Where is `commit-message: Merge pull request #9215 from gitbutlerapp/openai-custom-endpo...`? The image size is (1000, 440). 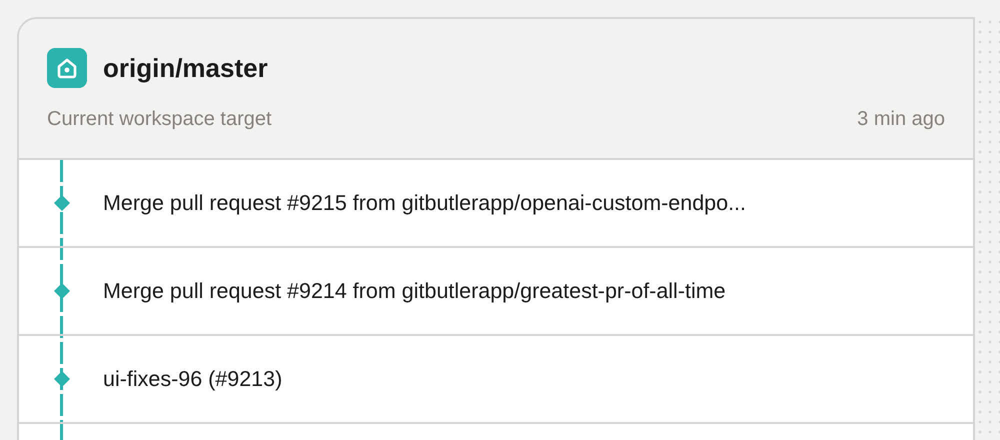 commit-message: Merge pull request #9215 from gitbutlerapp/openai-custom-endpo... is located at coordinates (424, 203).